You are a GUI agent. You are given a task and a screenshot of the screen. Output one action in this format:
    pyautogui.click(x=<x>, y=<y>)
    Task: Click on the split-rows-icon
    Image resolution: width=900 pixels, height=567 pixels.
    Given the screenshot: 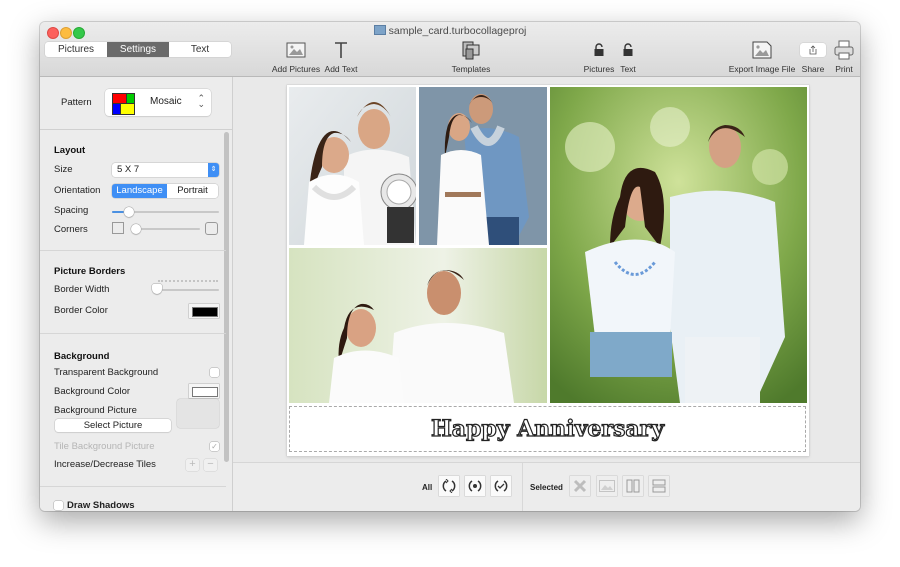 What is the action you would take?
    pyautogui.click(x=659, y=486)
    